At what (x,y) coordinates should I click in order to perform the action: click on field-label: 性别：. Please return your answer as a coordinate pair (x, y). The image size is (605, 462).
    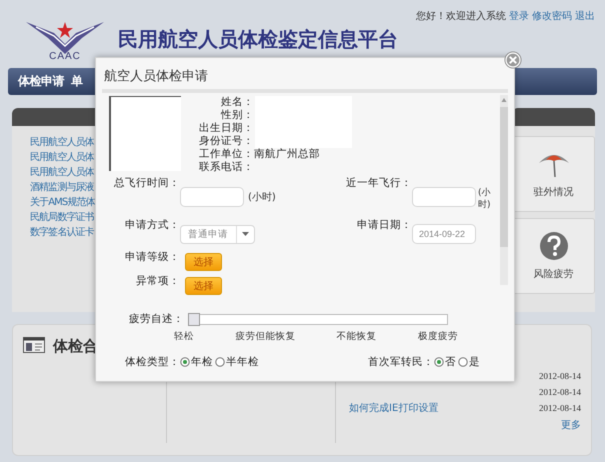
    Looking at the image, I should click on (237, 115).